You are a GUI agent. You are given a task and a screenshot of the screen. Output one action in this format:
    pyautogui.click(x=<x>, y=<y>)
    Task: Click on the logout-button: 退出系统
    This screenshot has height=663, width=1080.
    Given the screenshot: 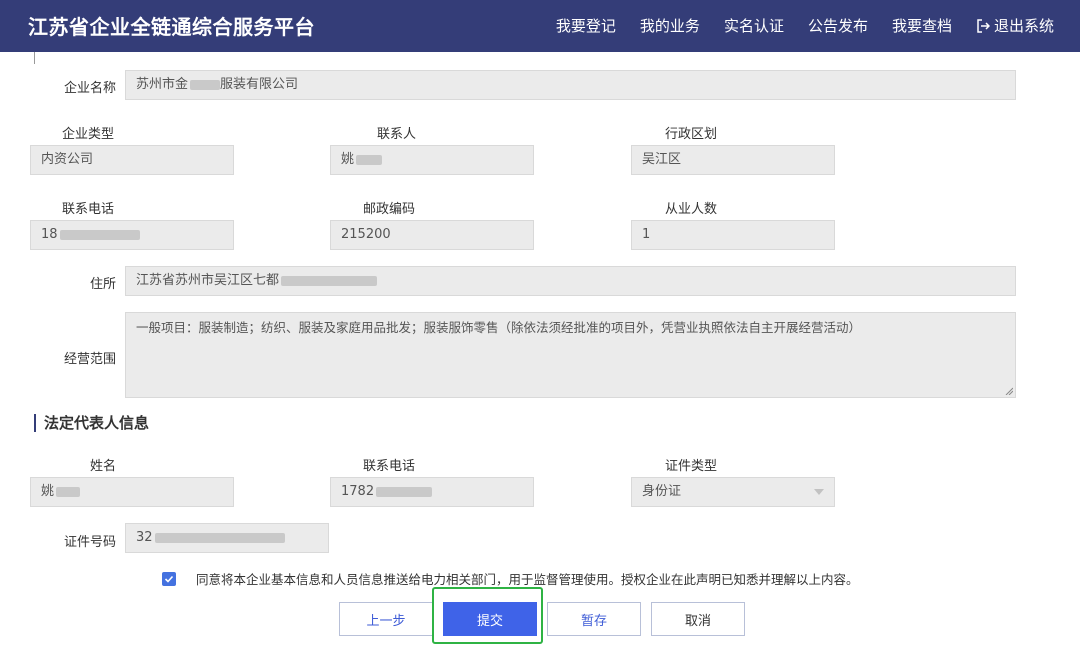 What is the action you would take?
    pyautogui.click(x=1015, y=25)
    